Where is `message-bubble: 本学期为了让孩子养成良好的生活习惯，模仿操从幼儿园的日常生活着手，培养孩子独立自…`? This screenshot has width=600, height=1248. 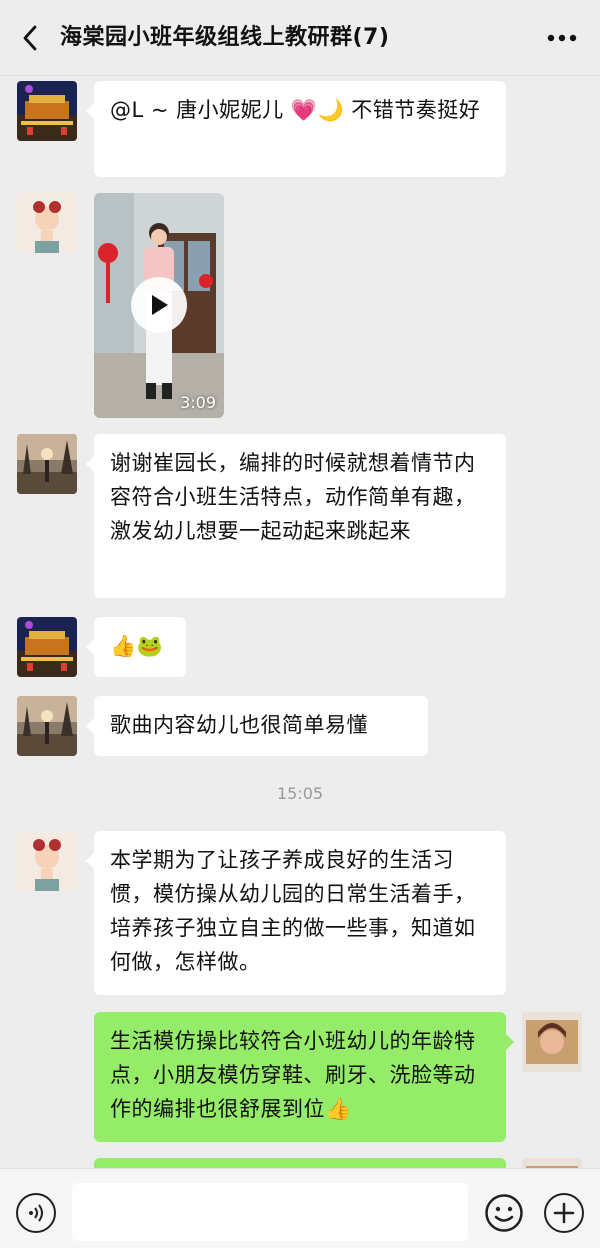 message-bubble: 本学期为了让孩子养成良好的生活习惯，模仿操从幼儿园的日常生活着手，培养孩子独立自… is located at coordinates (296, 913).